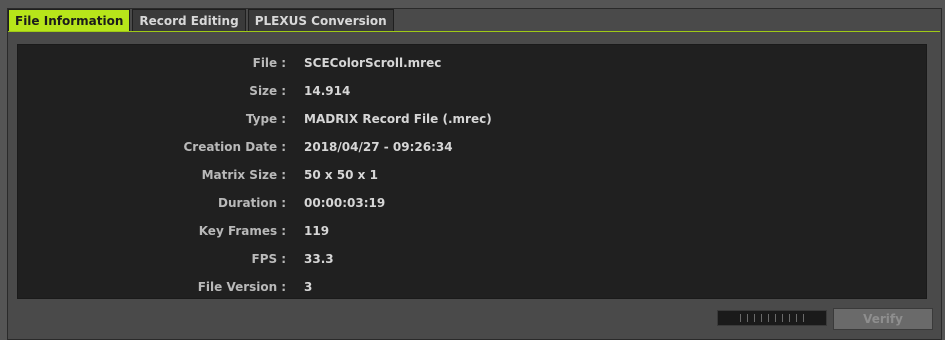 The width and height of the screenshot is (945, 340). What do you see at coordinates (345, 203) in the screenshot?
I see `info-value-duration: 00:00:03:19` at bounding box center [345, 203].